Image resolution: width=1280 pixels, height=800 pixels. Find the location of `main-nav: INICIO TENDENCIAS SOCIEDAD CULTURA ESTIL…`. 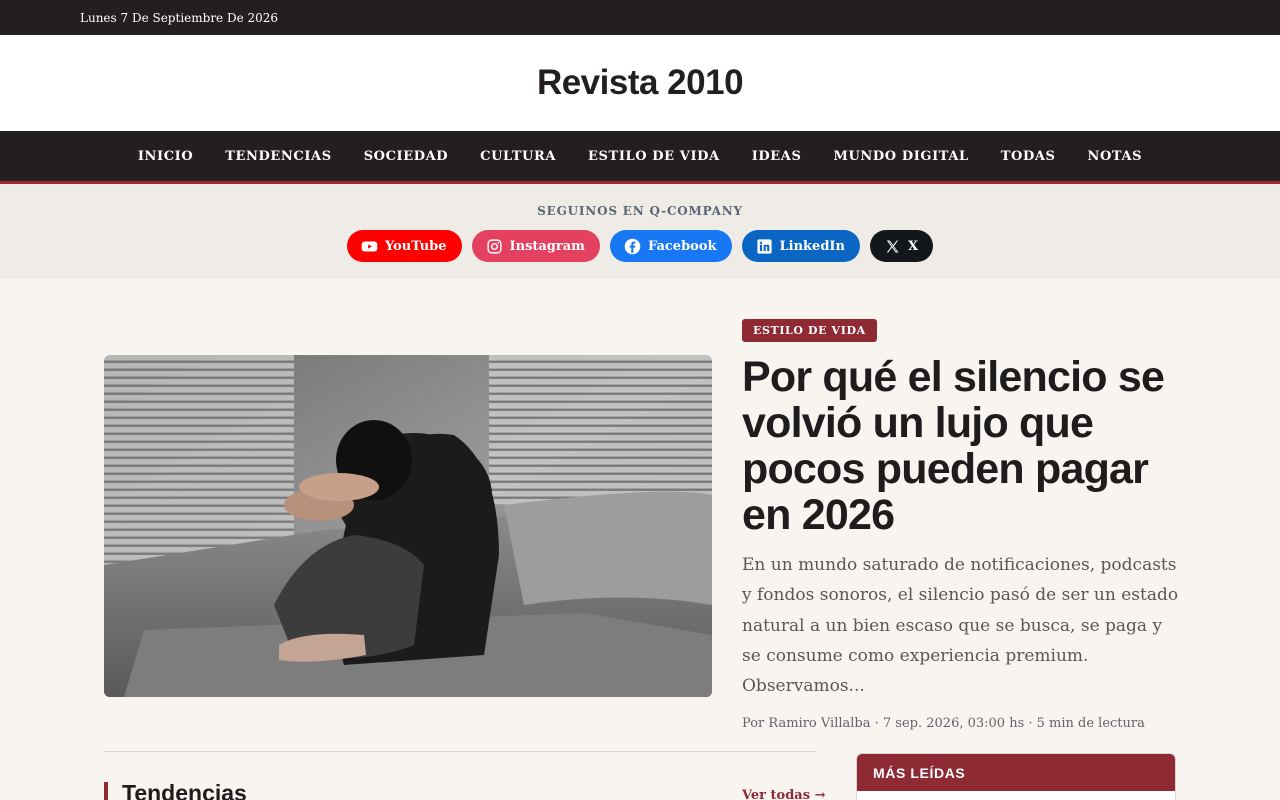

main-nav: INICIO TENDENCIAS SOCIEDAD CULTURA ESTIL… is located at coordinates (640, 157).